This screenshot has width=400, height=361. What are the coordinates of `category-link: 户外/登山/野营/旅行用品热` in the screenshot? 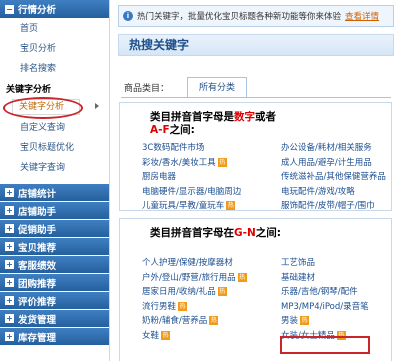 It's located at (211, 278).